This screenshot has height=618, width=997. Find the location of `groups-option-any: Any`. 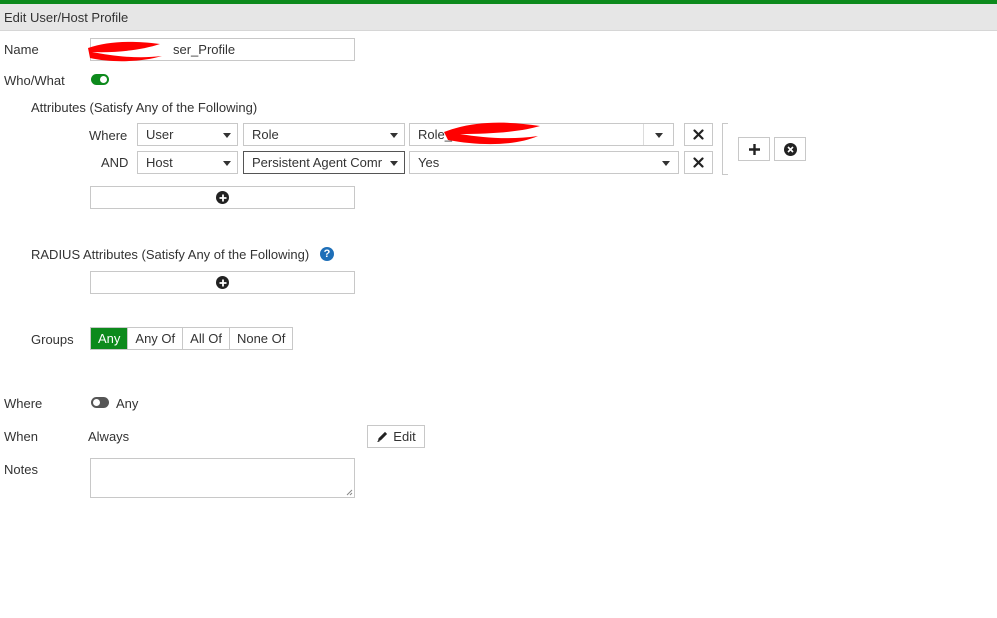

groups-option-any: Any is located at coordinates (109, 338).